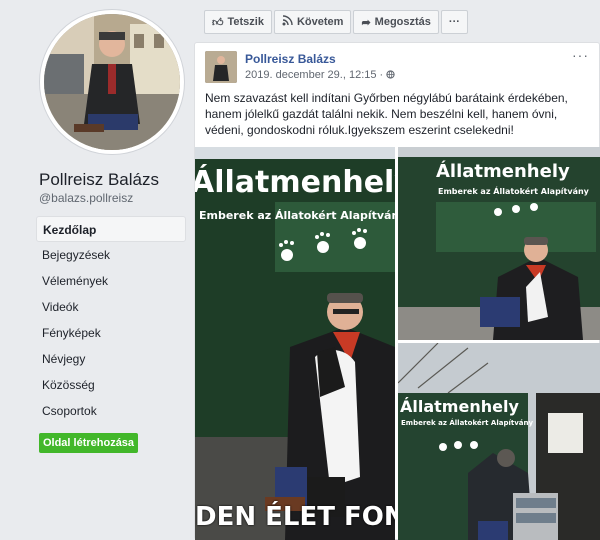 Image resolution: width=600 pixels, height=540 pixels. What do you see at coordinates (320, 22) in the screenshot?
I see `follow-label: Követem` at bounding box center [320, 22].